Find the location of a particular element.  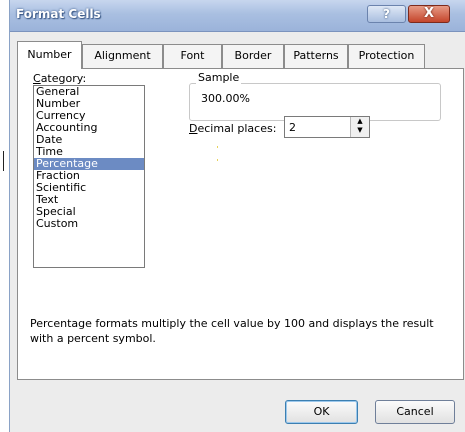

close-icon: X is located at coordinates (429, 13).